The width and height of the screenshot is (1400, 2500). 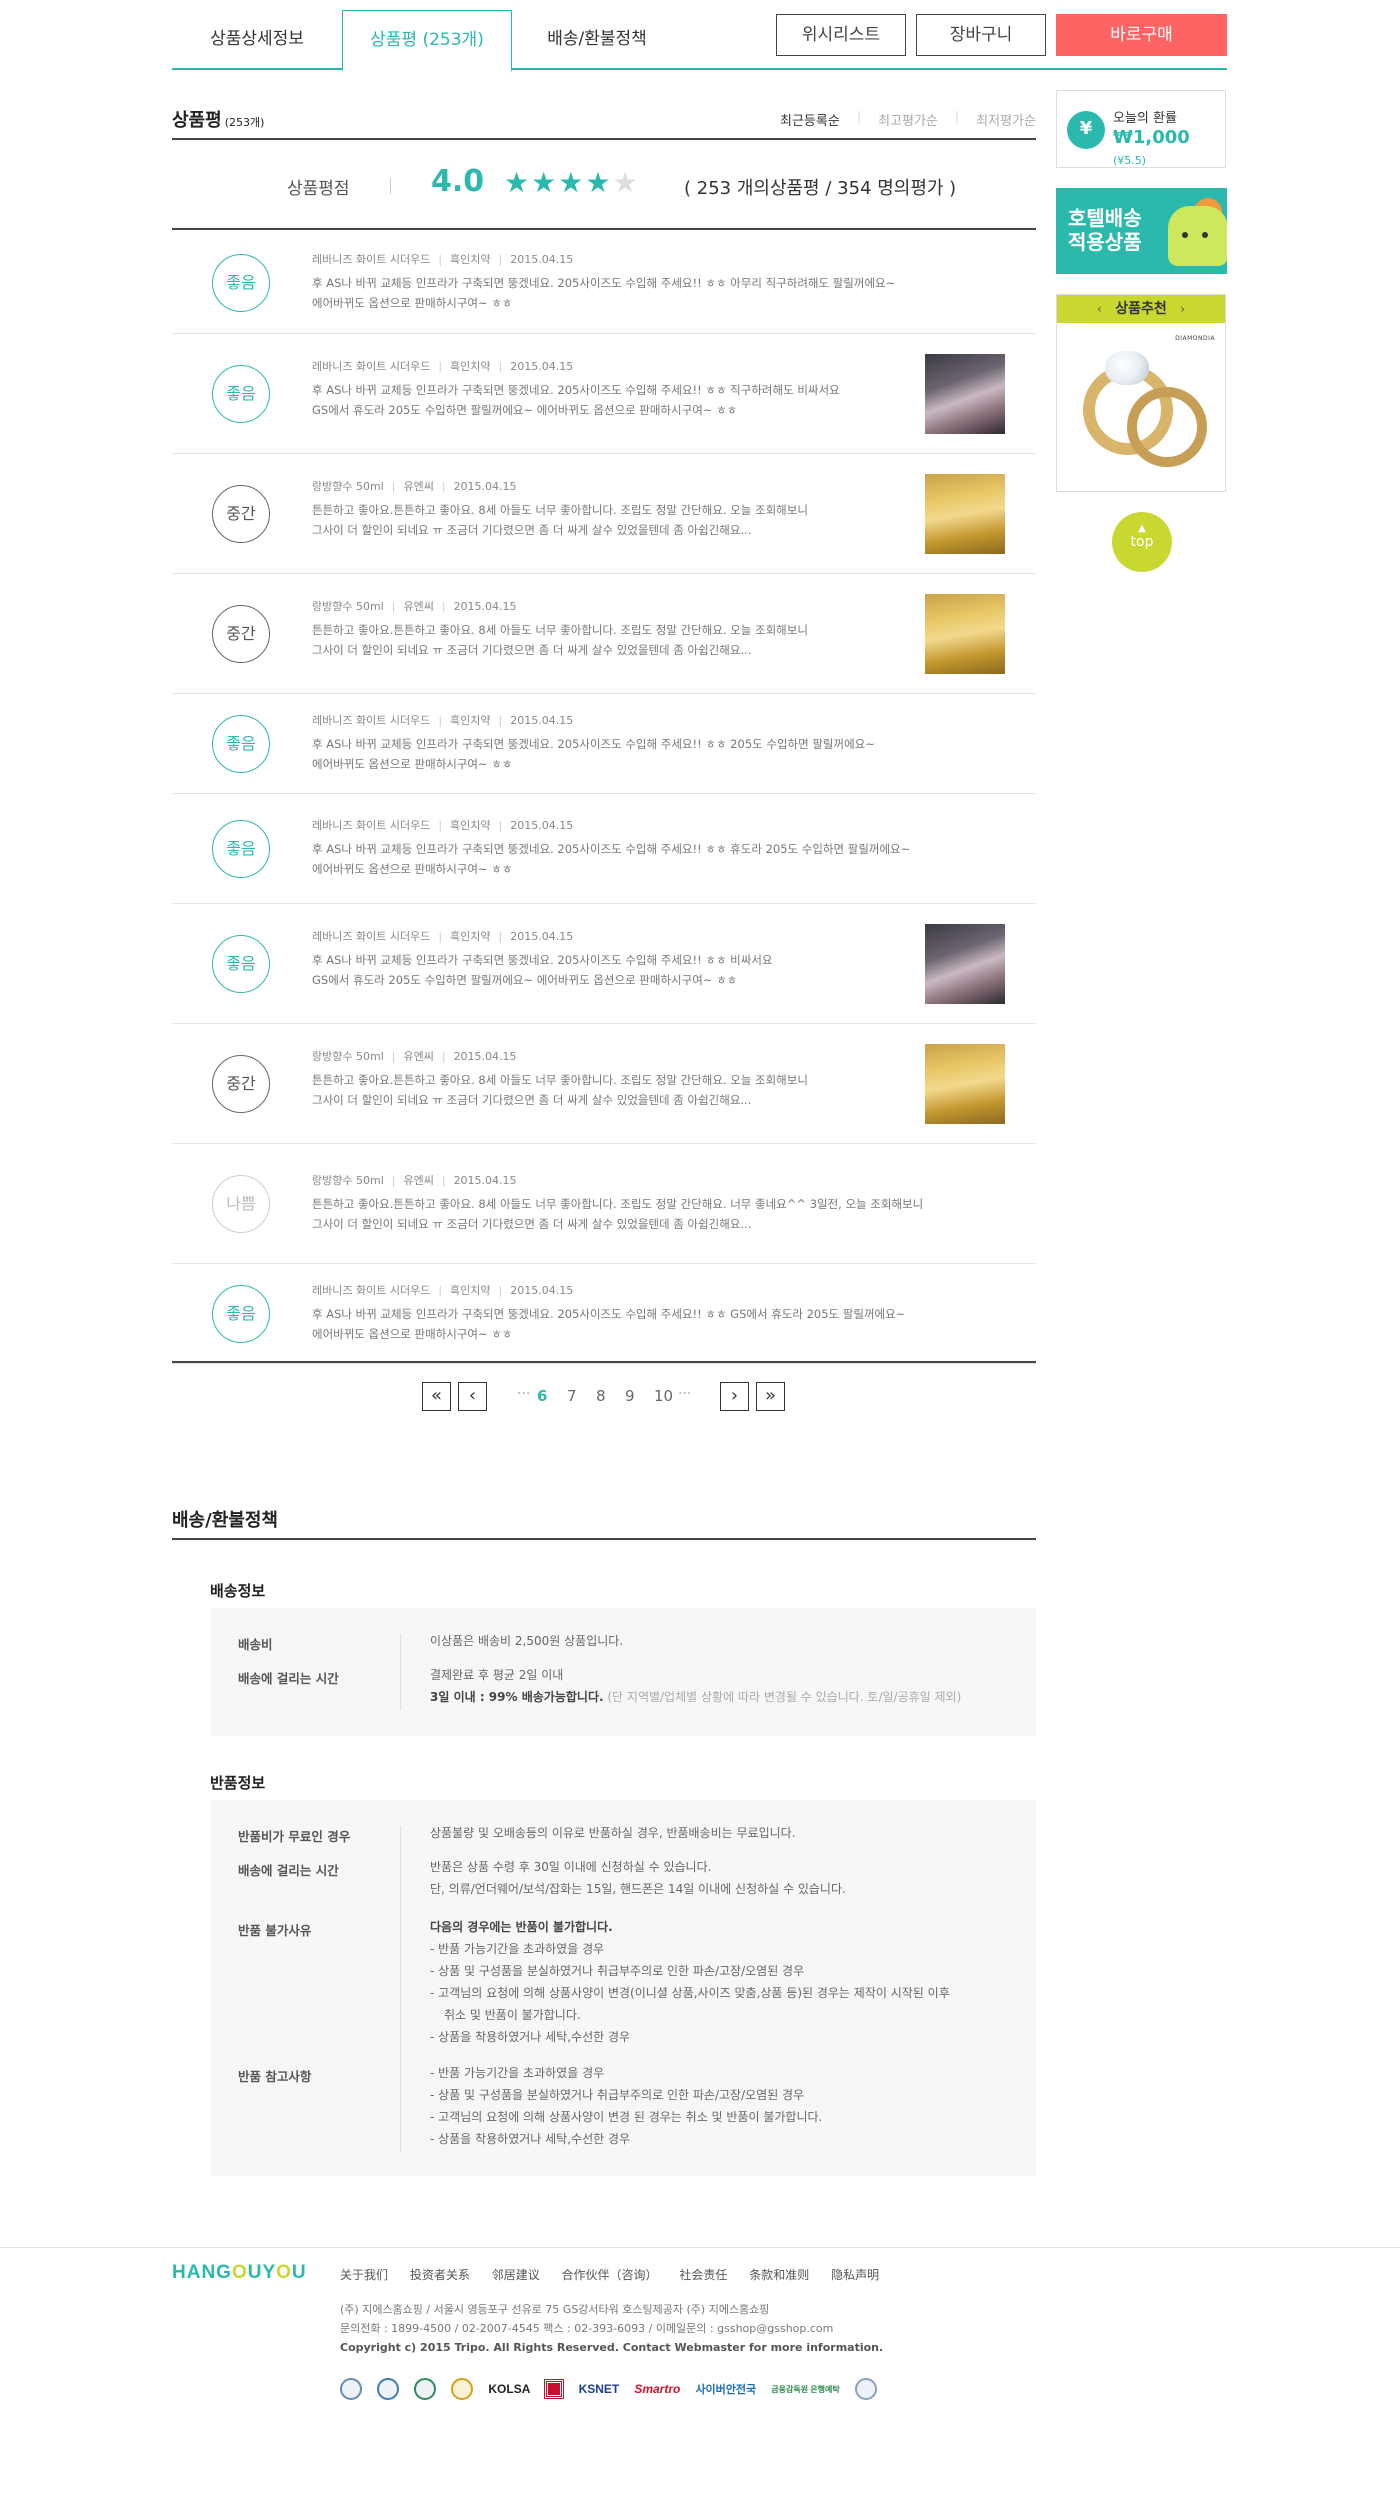 I want to click on footer-link-investors: 投资者关系, so click(x=440, y=2275).